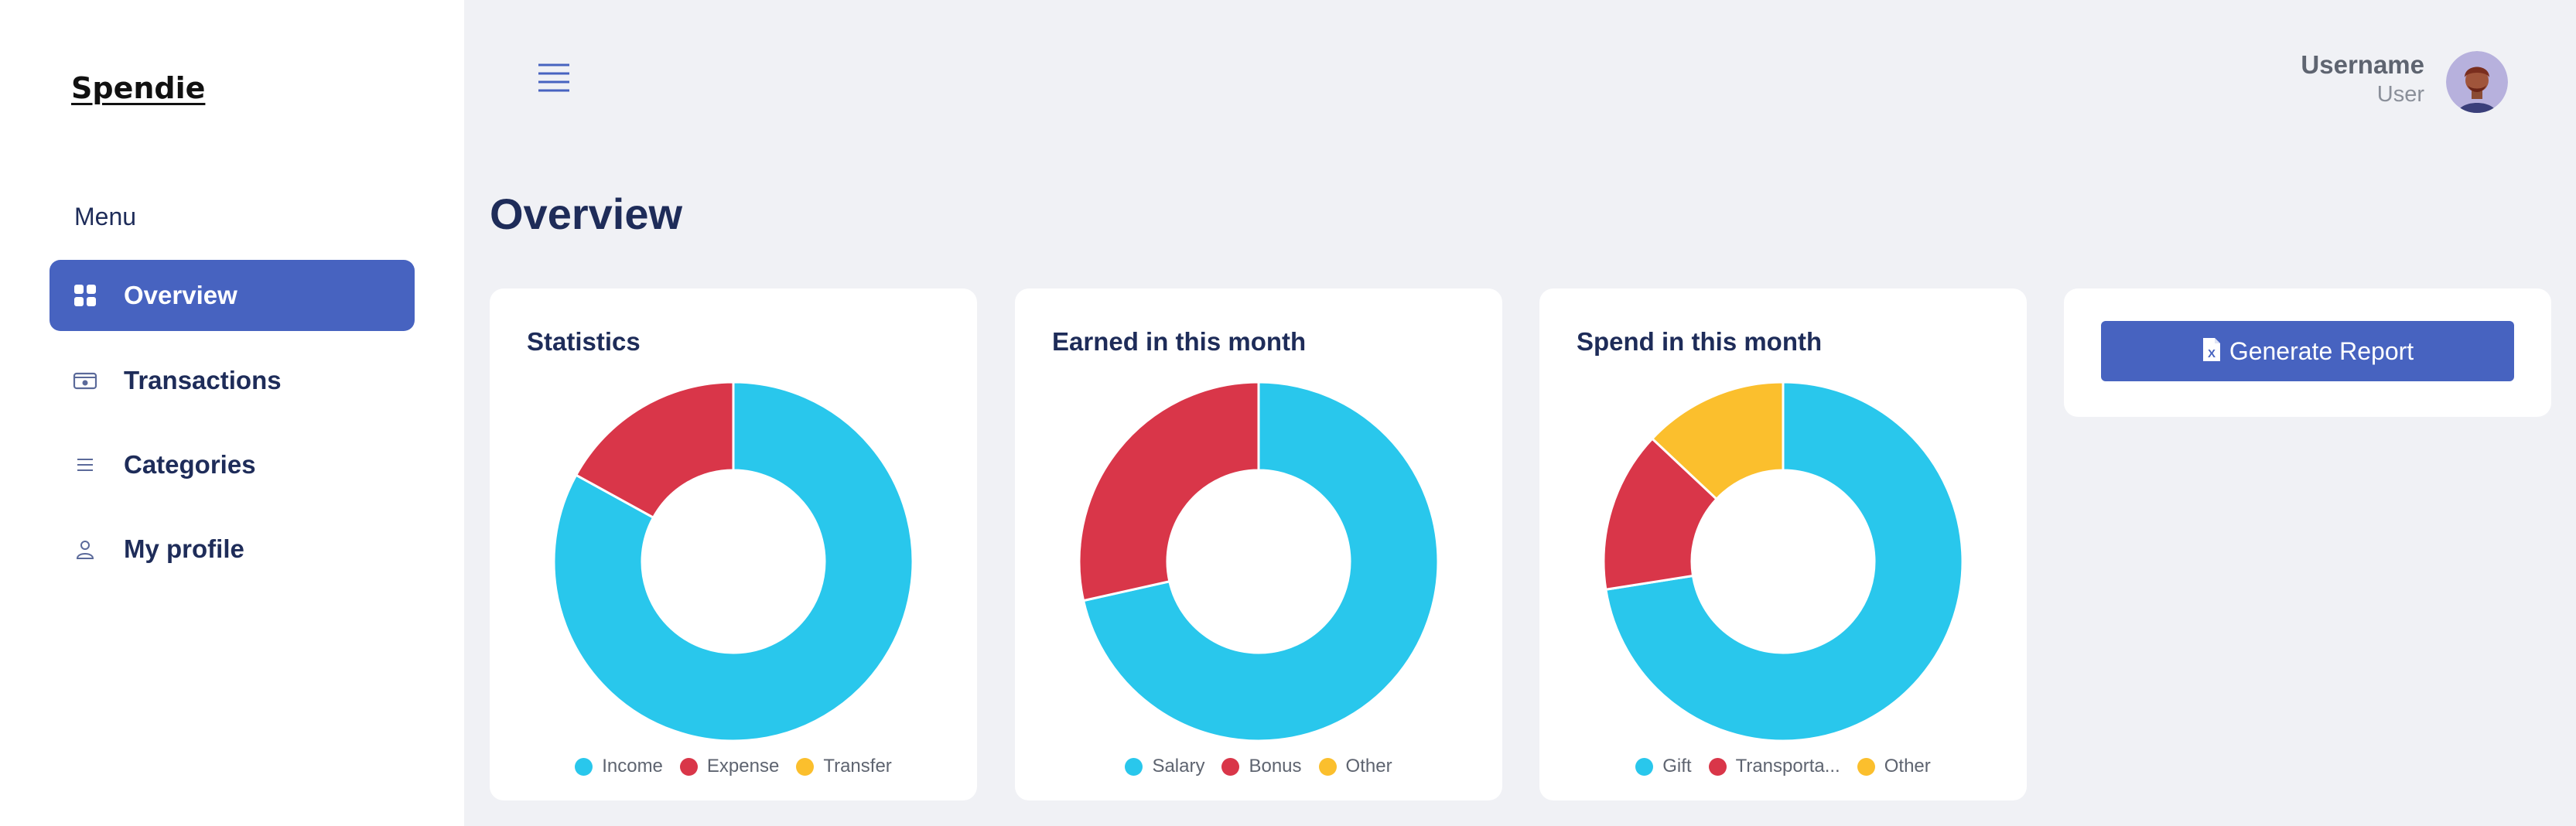 This screenshot has height=826, width=2576. I want to click on legend-item-salary: Salary, so click(1164, 766).